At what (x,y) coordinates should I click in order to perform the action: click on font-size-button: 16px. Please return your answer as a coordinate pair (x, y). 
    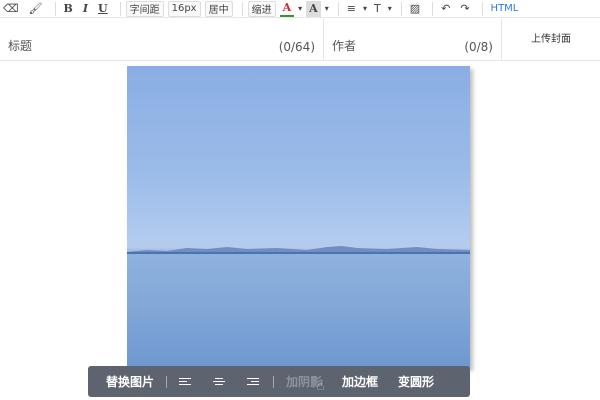
    Looking at the image, I should click on (184, 8).